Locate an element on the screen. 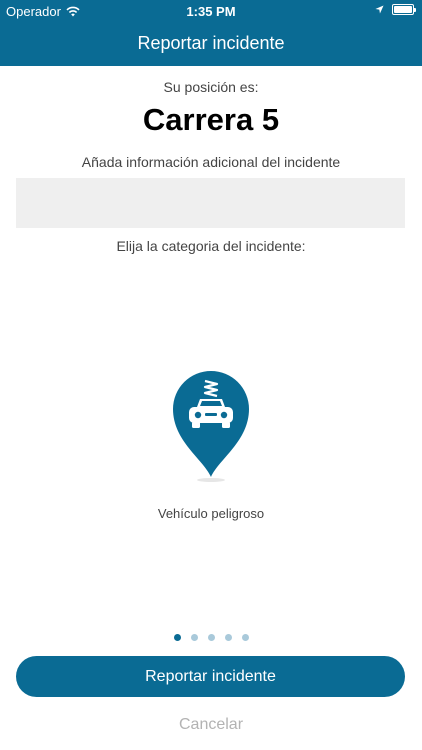 The image size is (422, 750). status-time: 1:35 PM is located at coordinates (211, 11).